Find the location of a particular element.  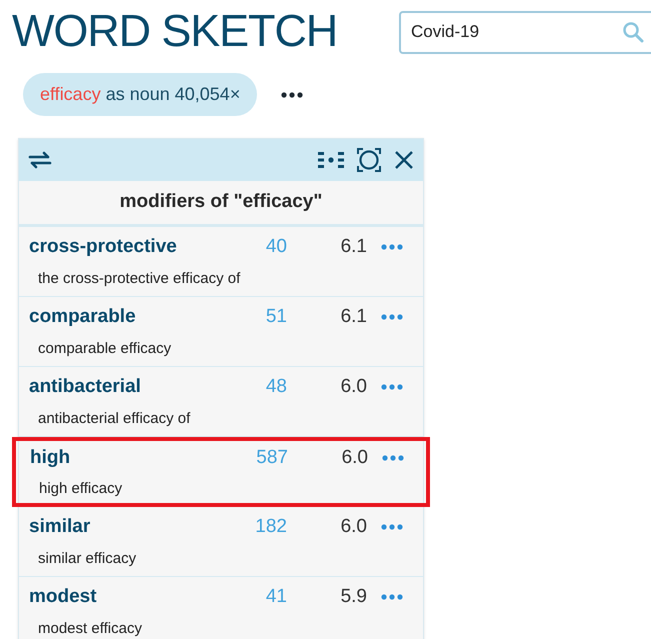

panel-heading: modifiers of "efficacy" is located at coordinates (221, 204).